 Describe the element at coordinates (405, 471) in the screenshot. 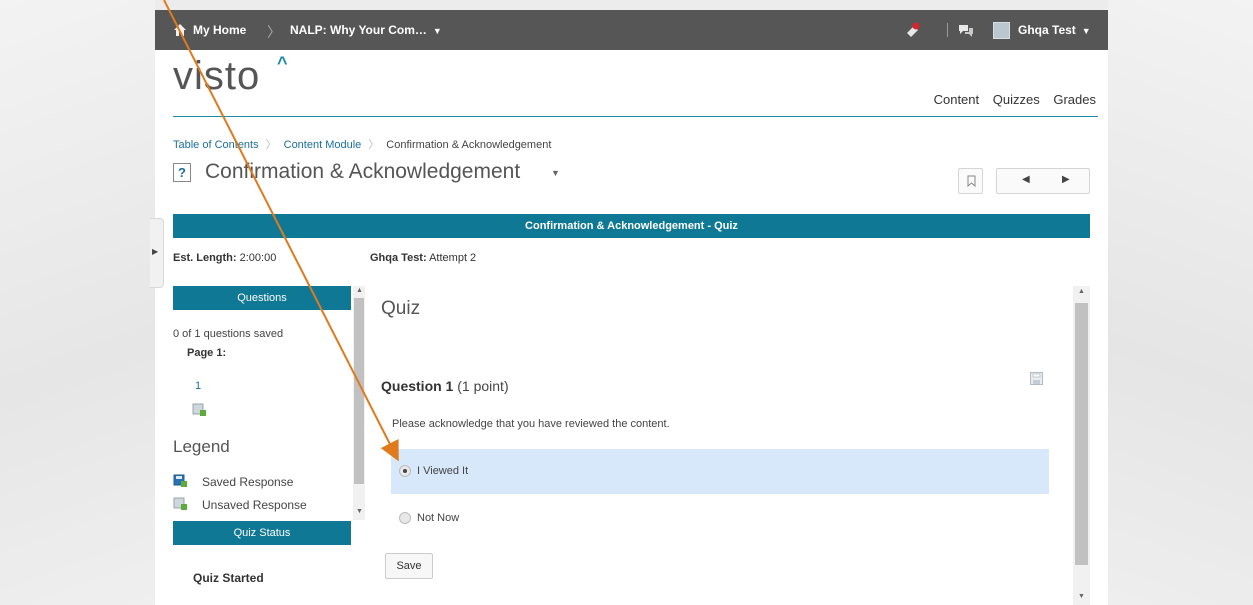

I see `option-i-viewed-it-radio` at that location.